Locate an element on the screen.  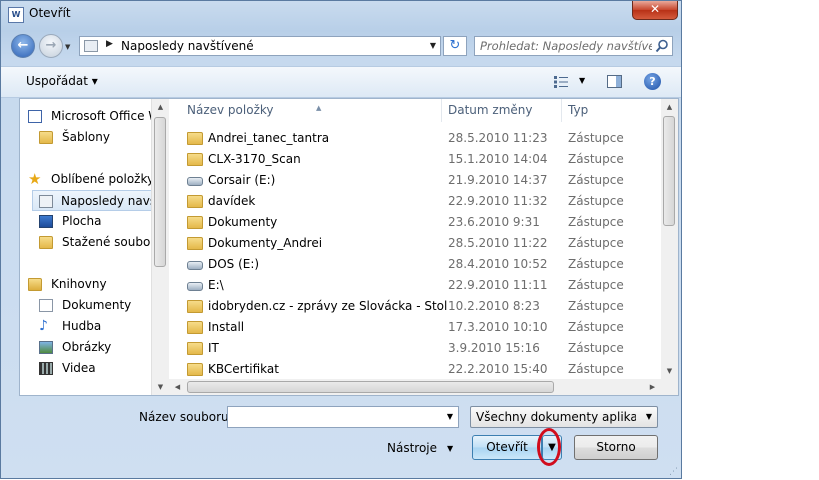
file-row: Install 17.3.2010 10:10 Zástupce is located at coordinates (415, 327).